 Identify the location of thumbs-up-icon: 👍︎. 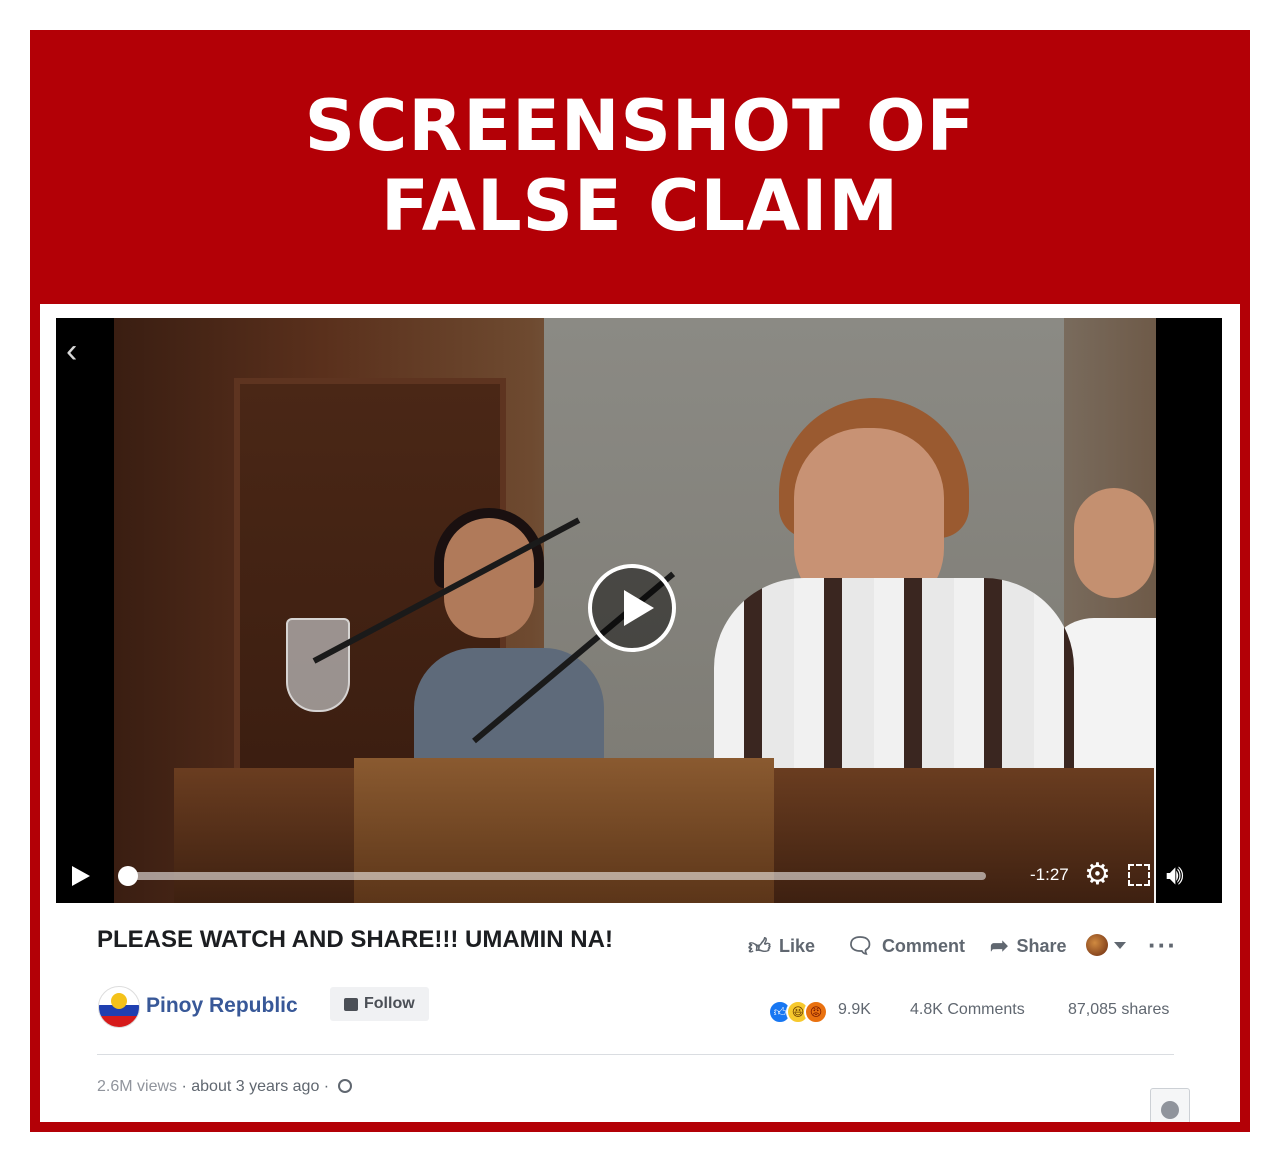
(759, 946).